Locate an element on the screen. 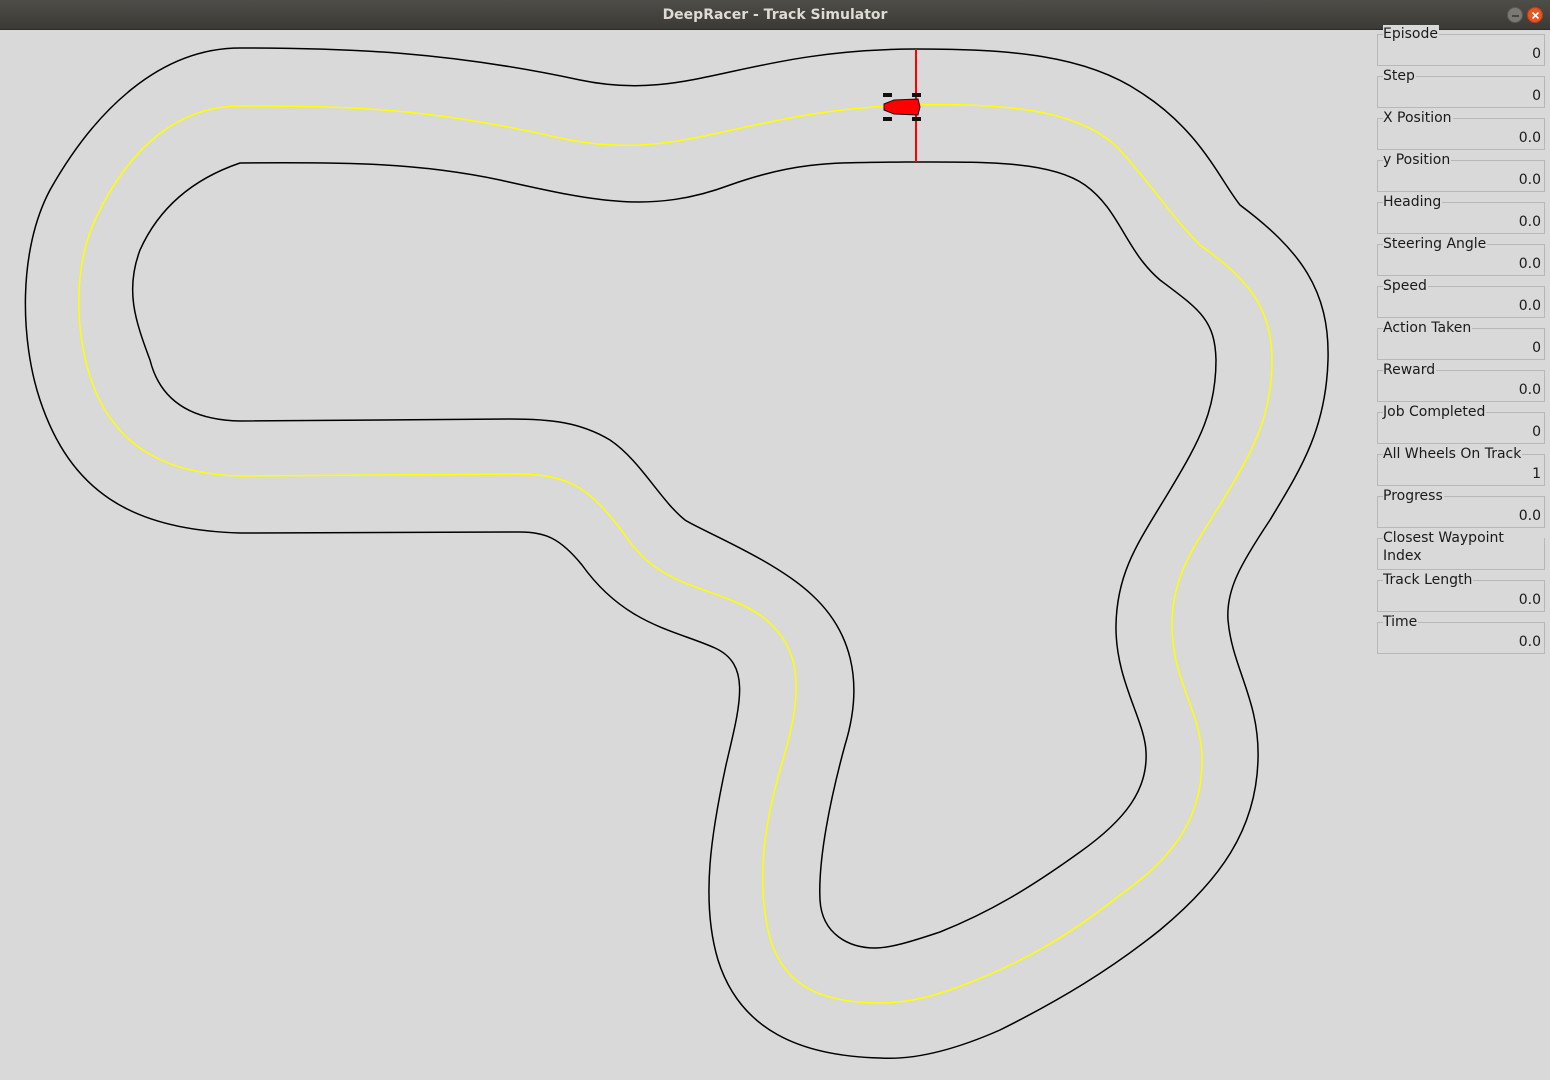  stat-time: Time 0.0 is located at coordinates (1461, 633).